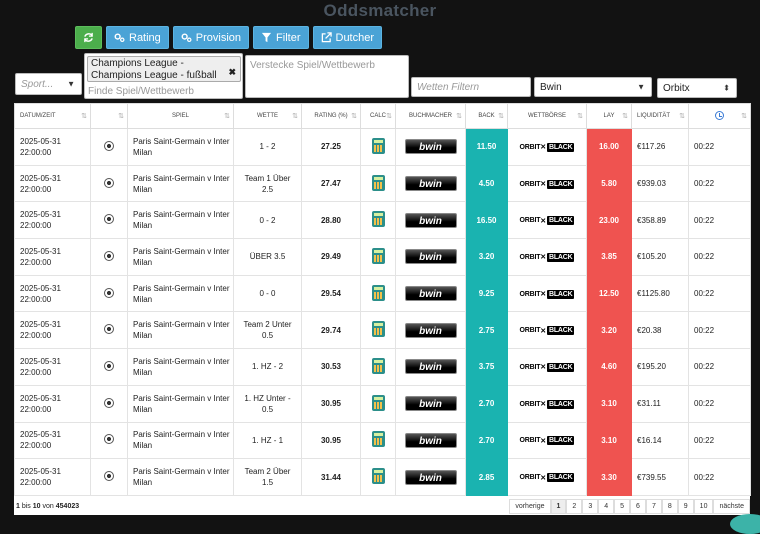  What do you see at coordinates (745, 524) in the screenshot?
I see `chat-bubble` at bounding box center [745, 524].